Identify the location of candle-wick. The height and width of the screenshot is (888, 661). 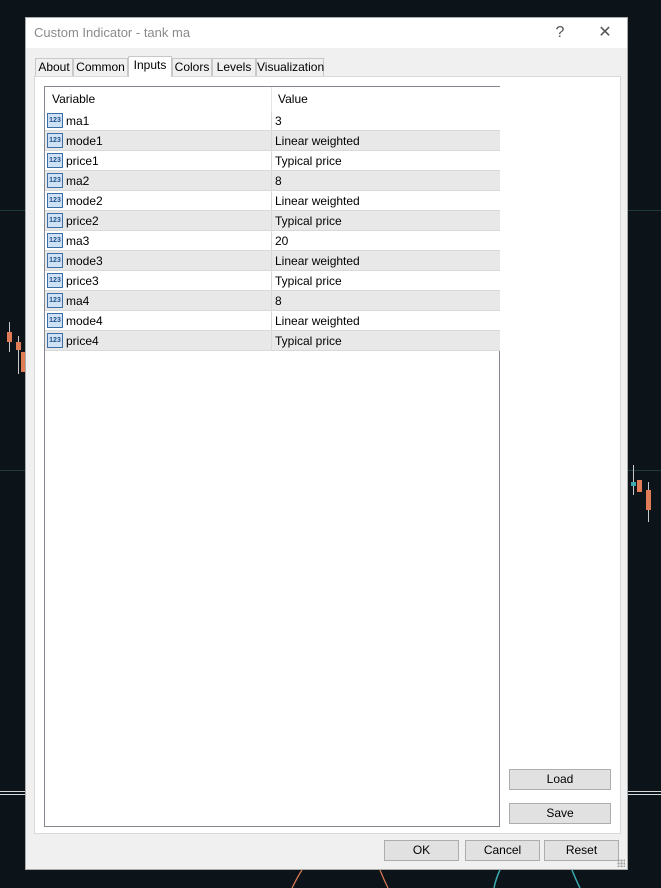
(633, 480).